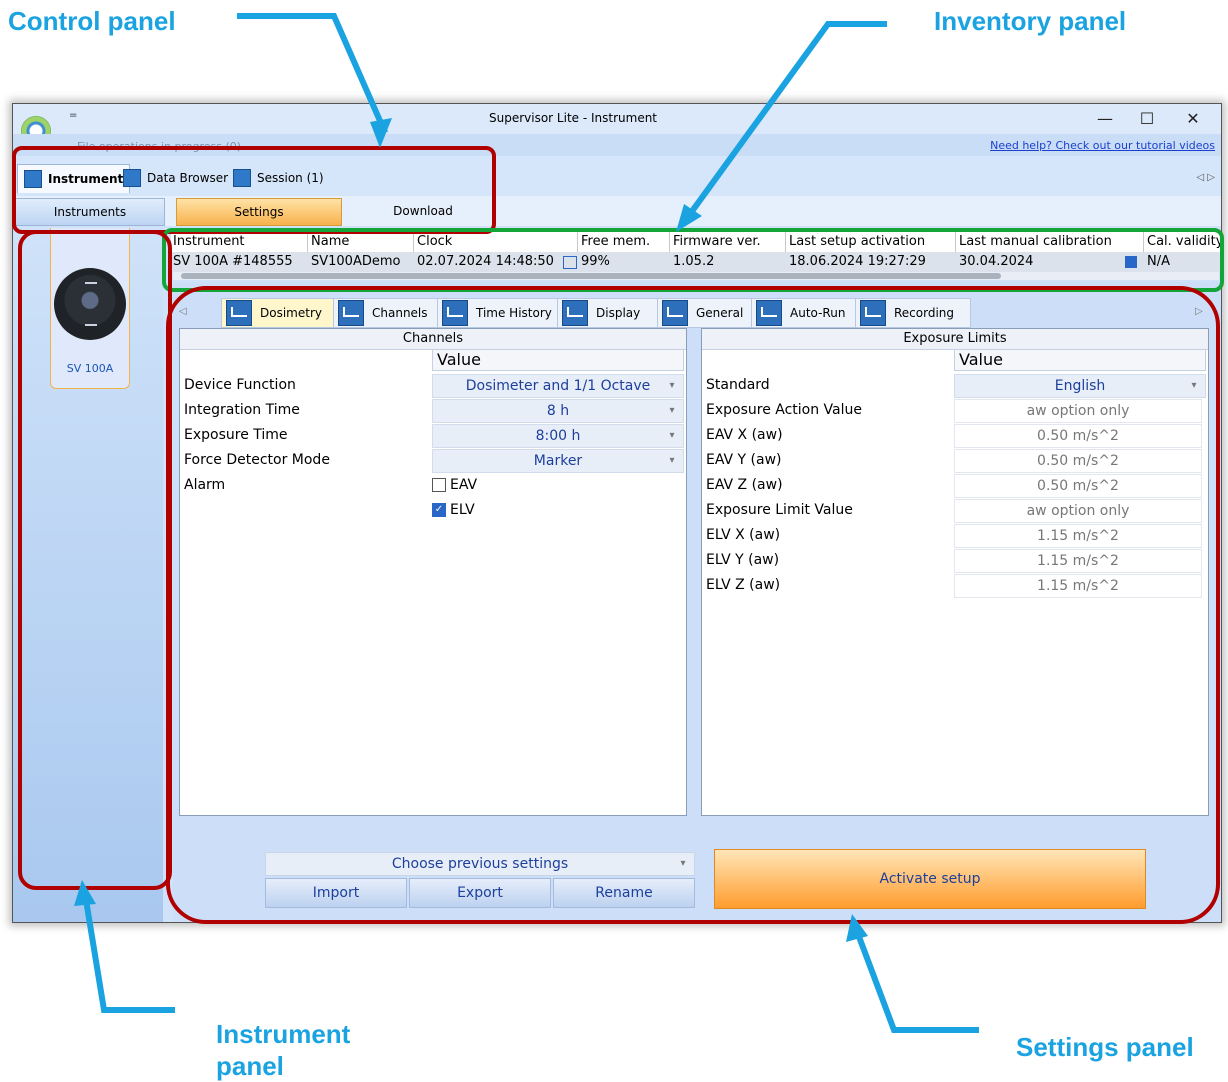 Image resolution: width=1228 pixels, height=1082 pixels. I want to click on inventory-arrowhead-icon, so click(689, 218).